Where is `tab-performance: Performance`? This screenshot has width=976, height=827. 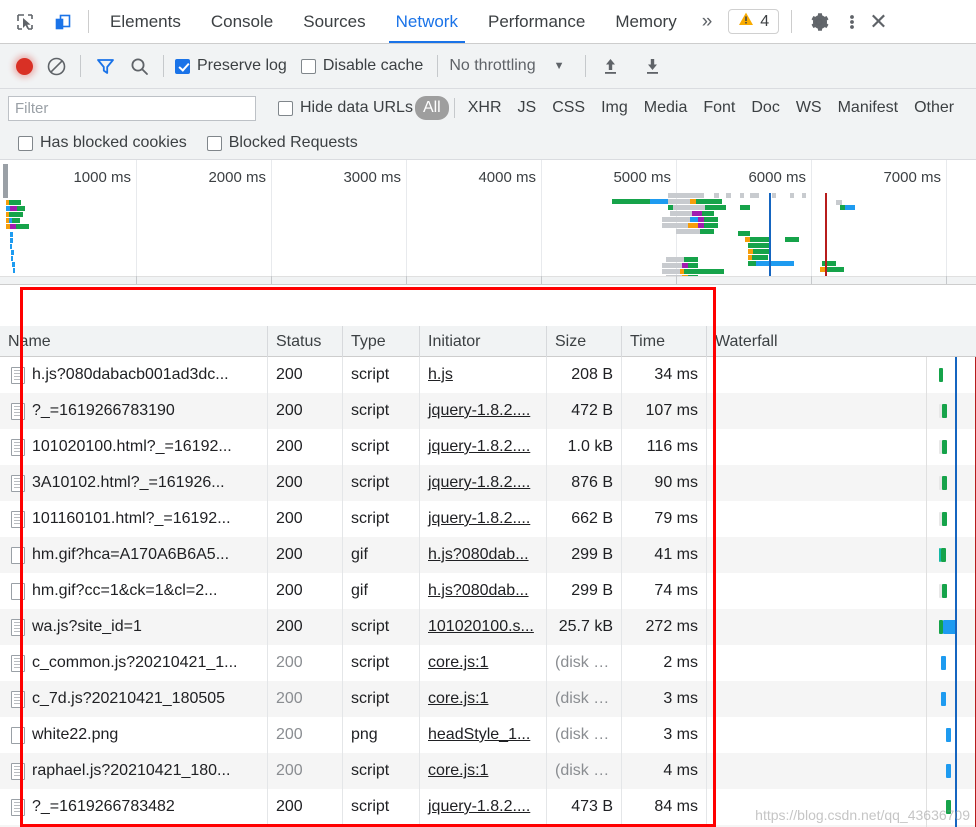 tab-performance: Performance is located at coordinates (536, 21).